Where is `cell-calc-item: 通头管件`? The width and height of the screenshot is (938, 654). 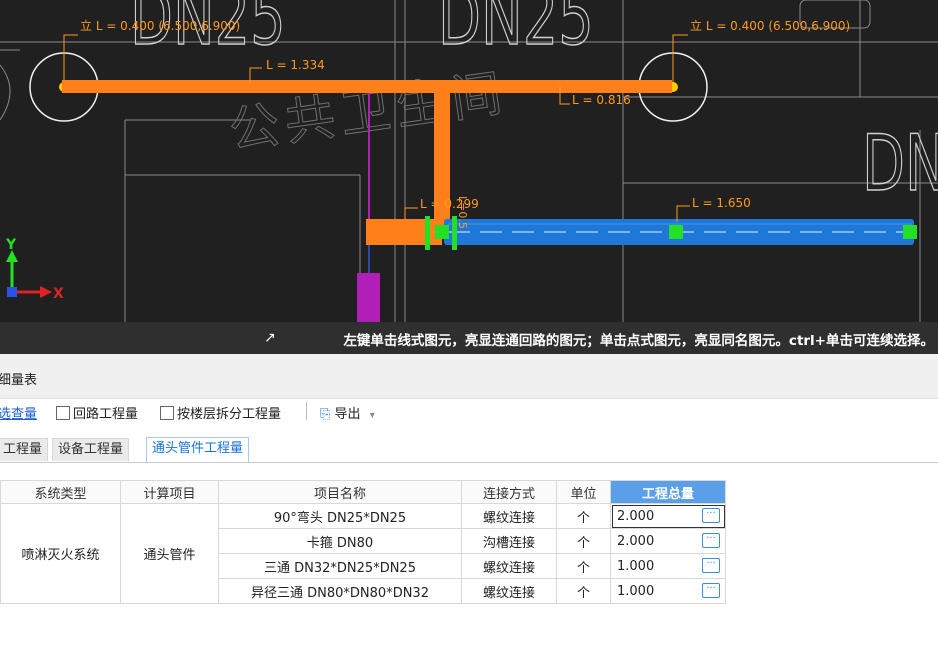
cell-calc-item: 通头管件 is located at coordinates (169, 553).